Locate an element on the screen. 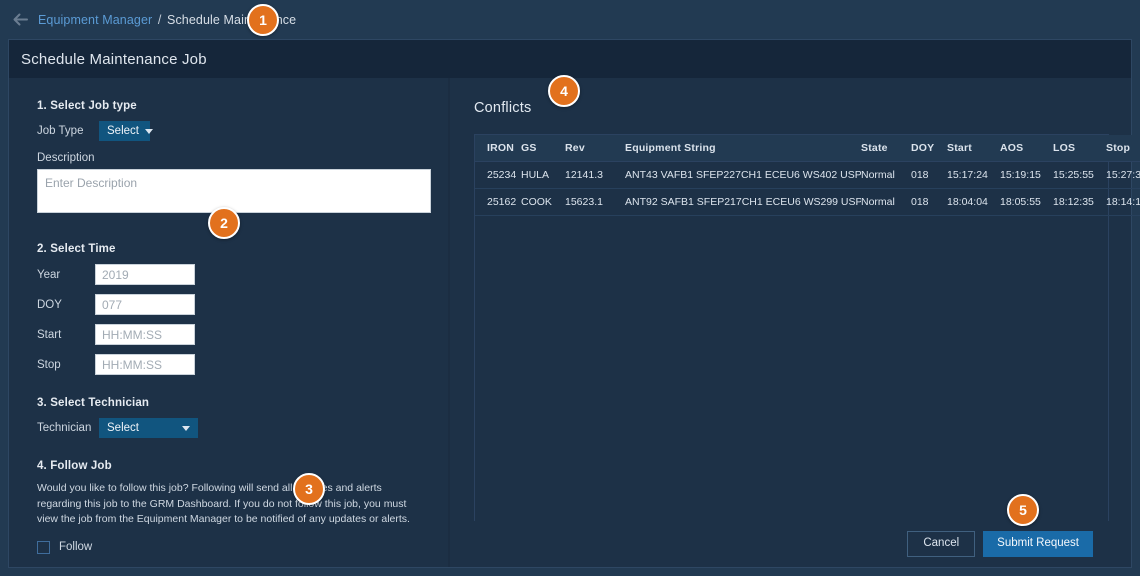 This screenshot has width=1140, height=576. column-header-los: LOS is located at coordinates (1079, 148).